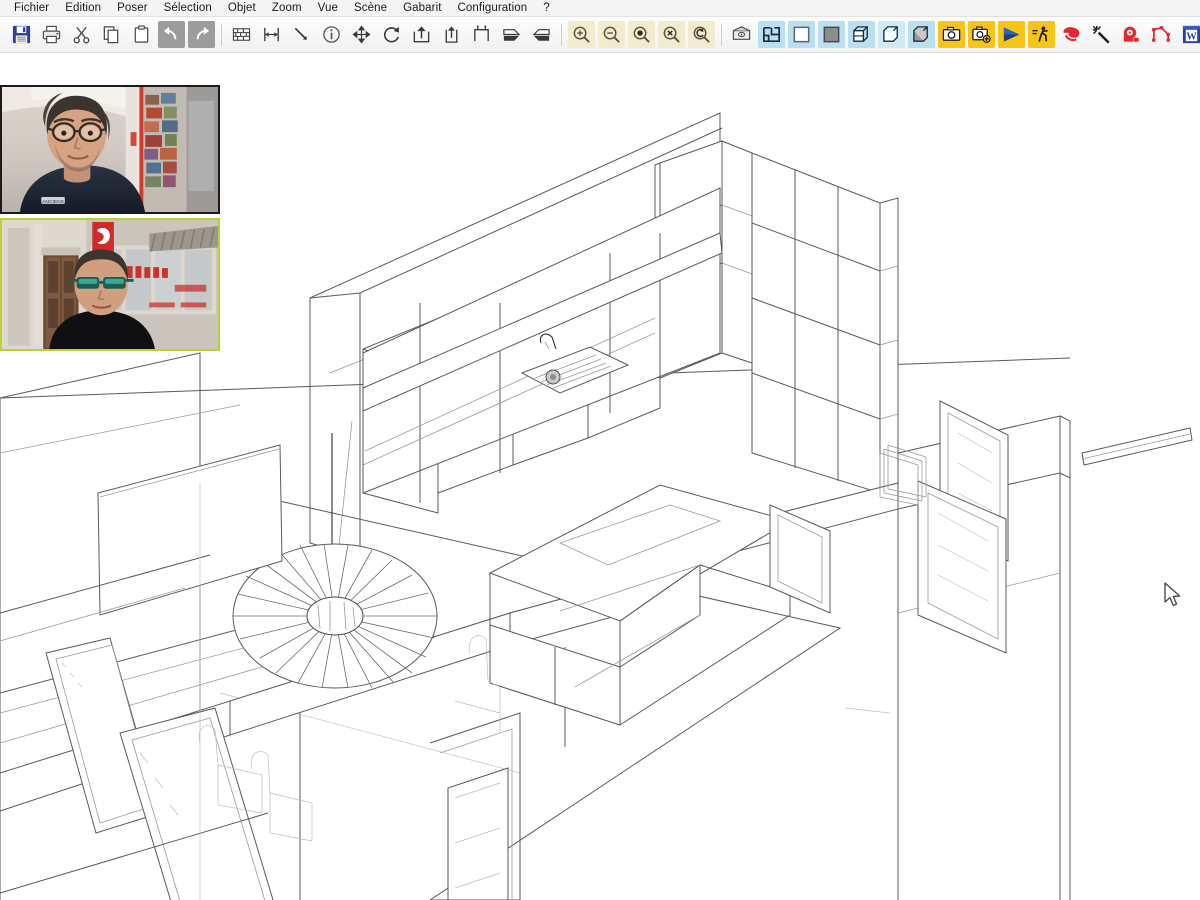 The height and width of the screenshot is (900, 1200). What do you see at coordinates (242, 8) in the screenshot?
I see `menu-objet: Objet` at bounding box center [242, 8].